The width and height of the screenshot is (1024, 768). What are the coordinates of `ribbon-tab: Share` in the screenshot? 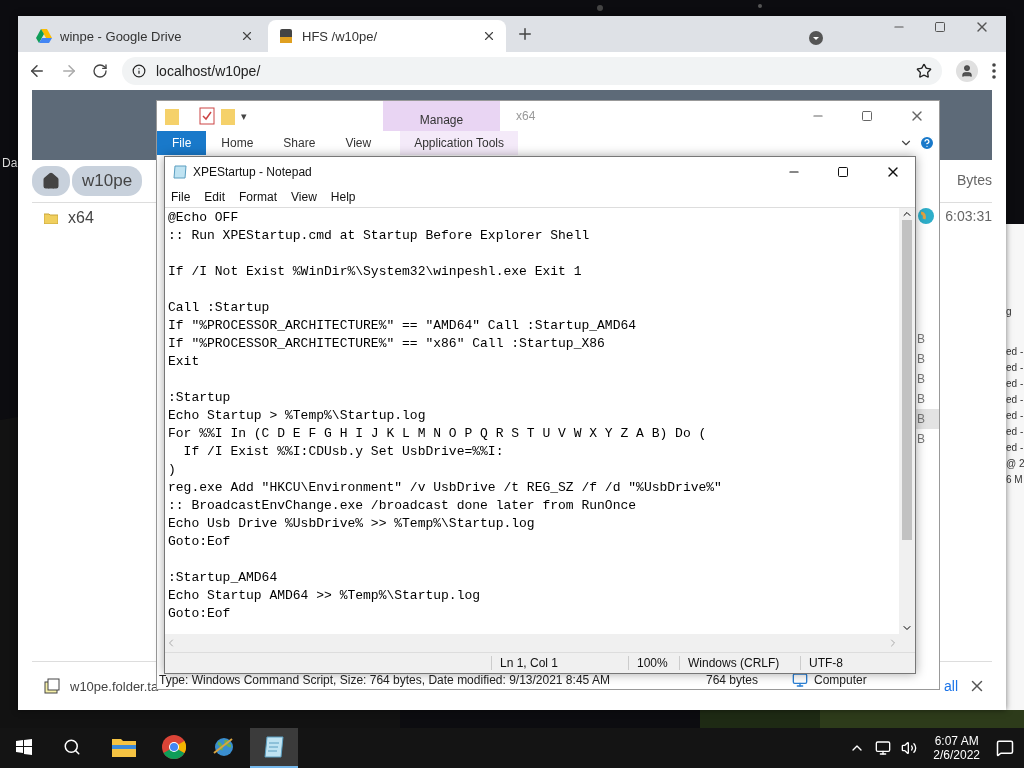 It's located at (299, 143).